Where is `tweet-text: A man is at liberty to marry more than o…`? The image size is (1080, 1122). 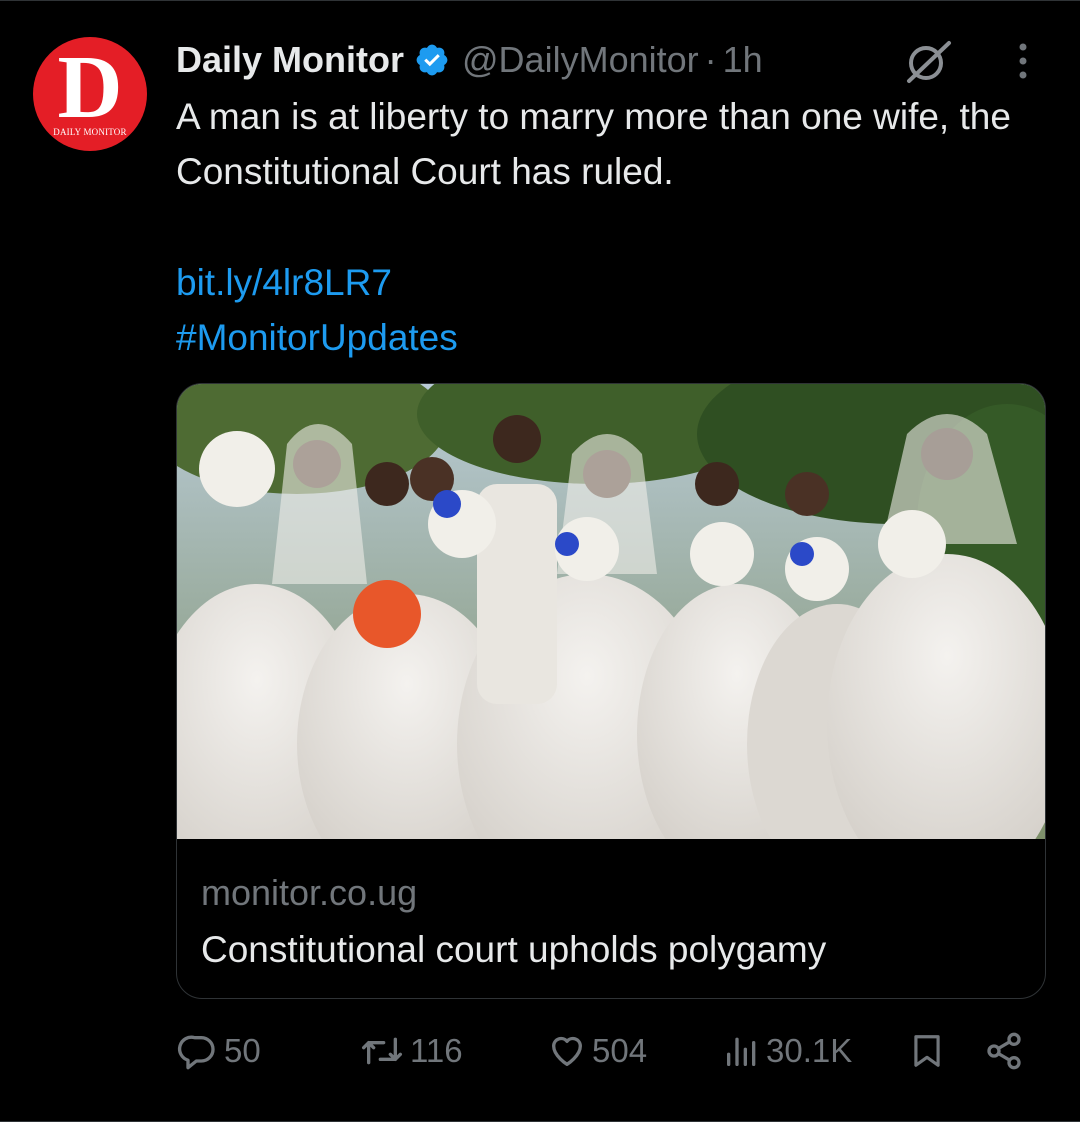
tweet-text: A man is at liberty to marry more than o… is located at coordinates (593, 144).